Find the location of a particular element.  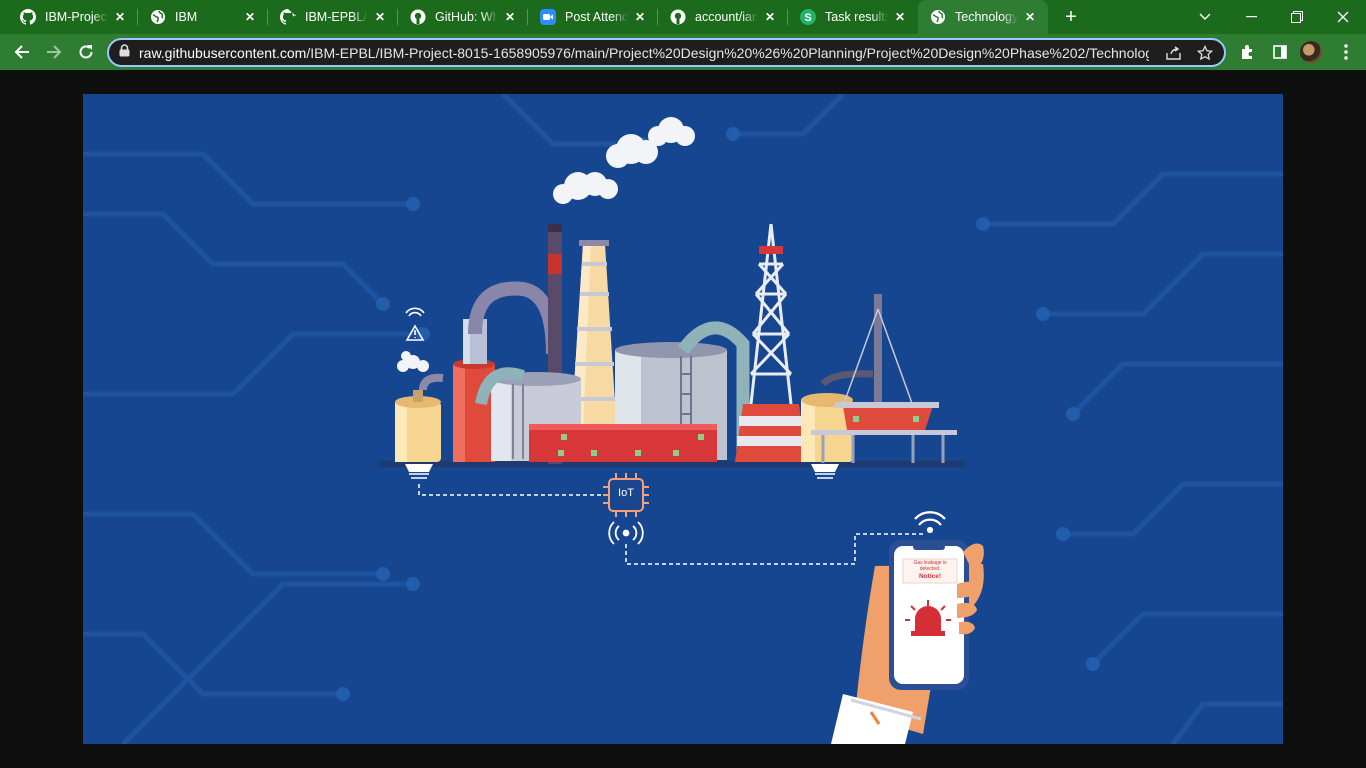

tab-5: Post Attende ✕ is located at coordinates (593, 17).